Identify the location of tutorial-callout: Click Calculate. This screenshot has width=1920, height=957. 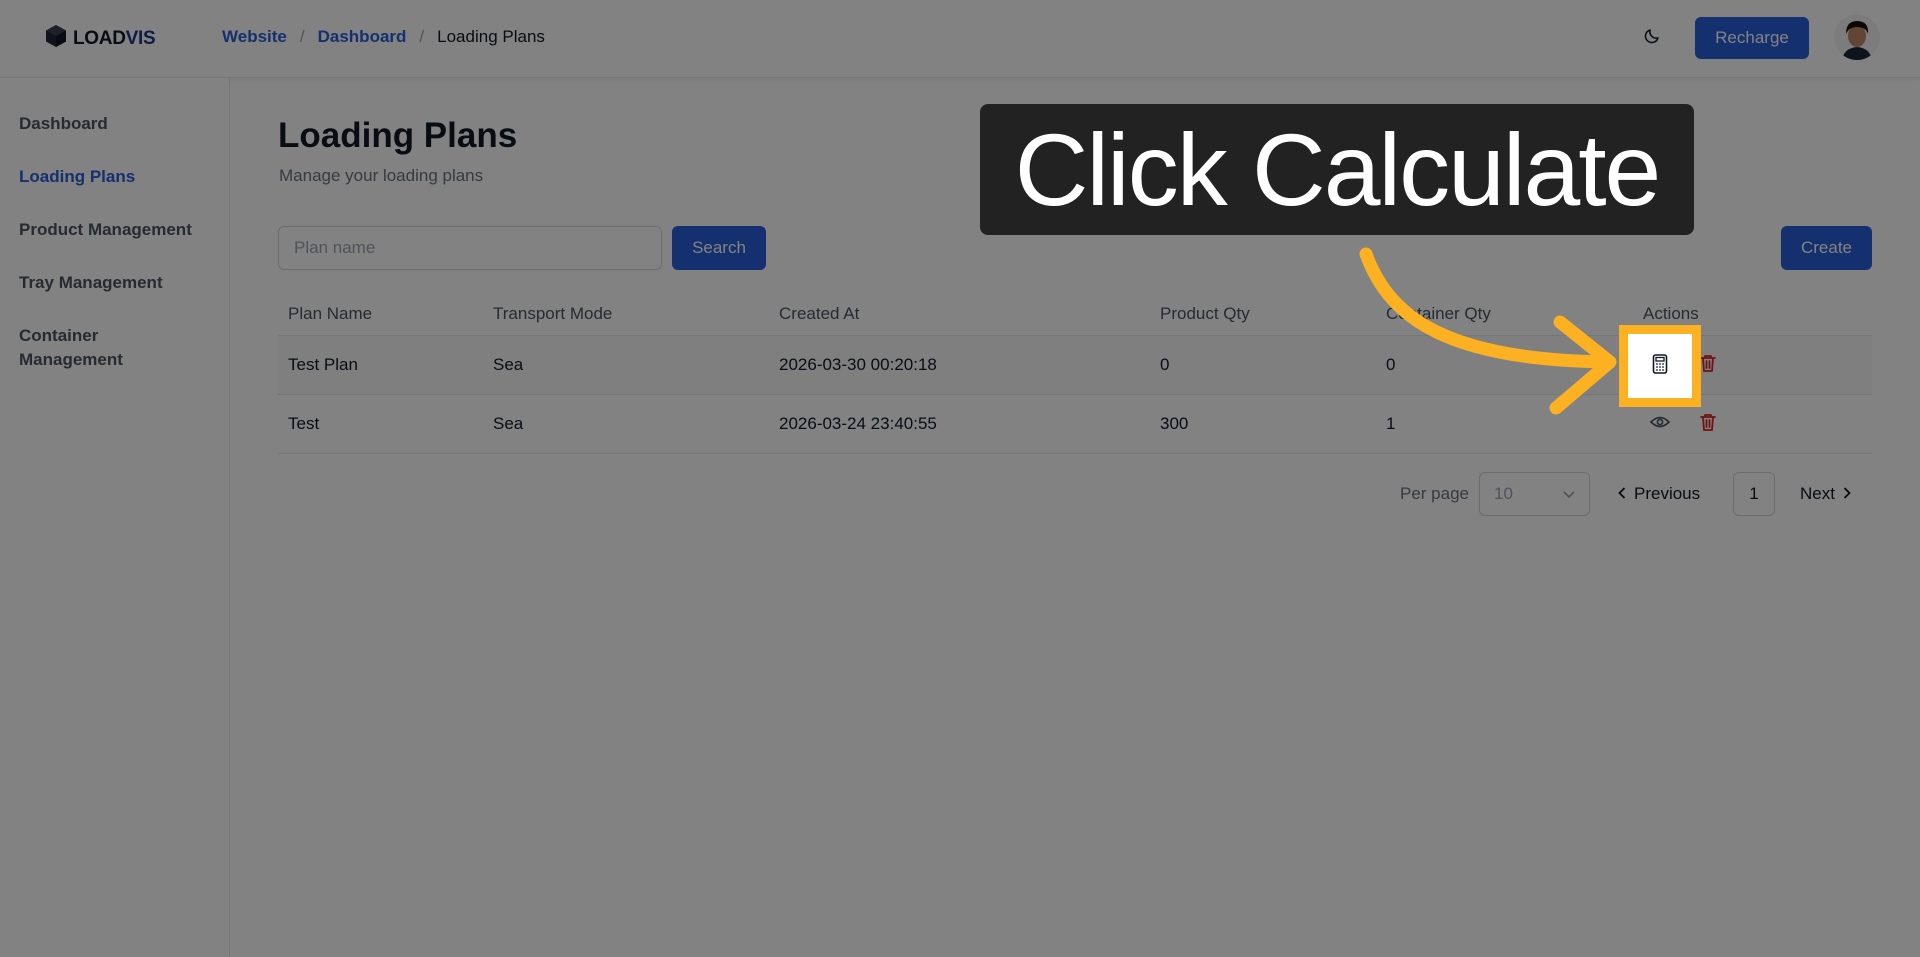
(1337, 169).